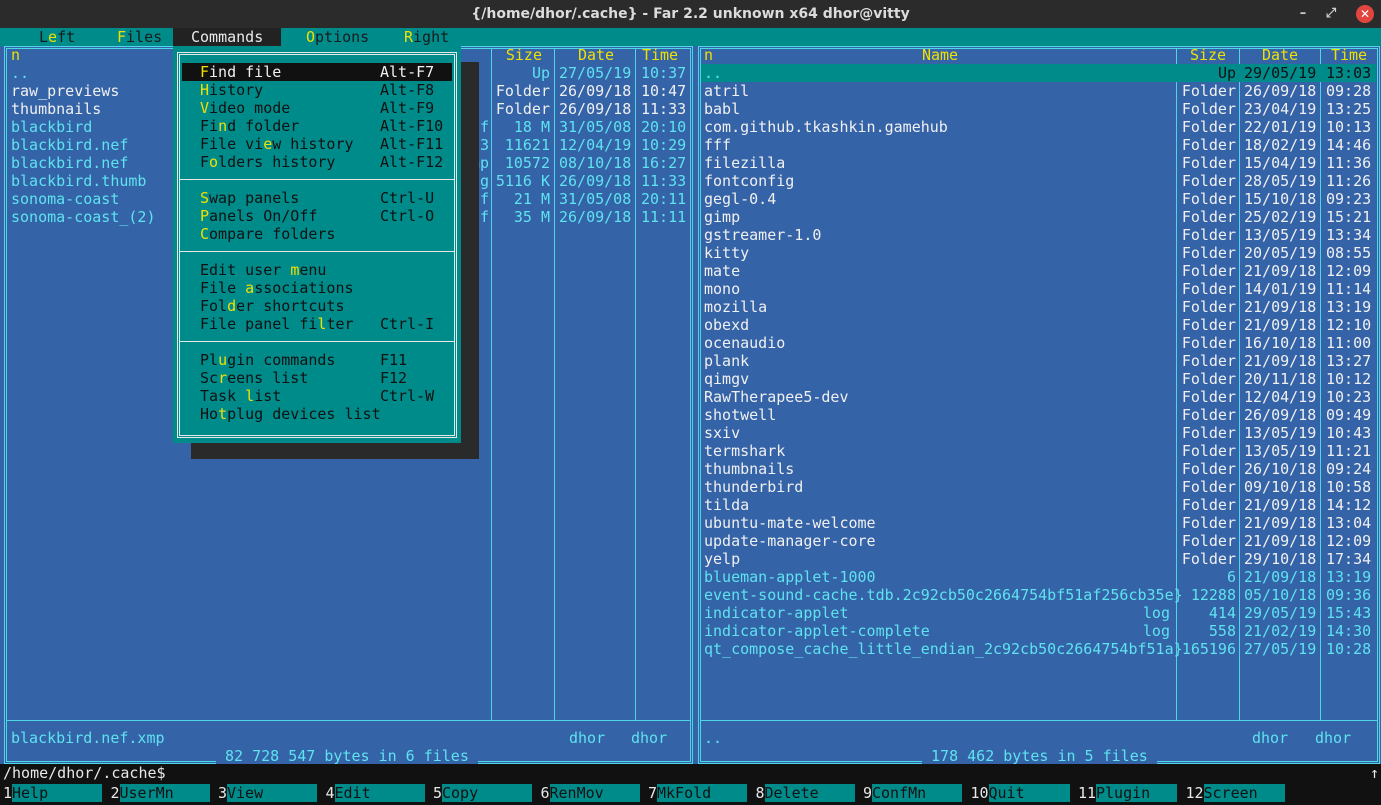  What do you see at coordinates (1349, 55) in the screenshot?
I see `right-col-header-time: Time` at bounding box center [1349, 55].